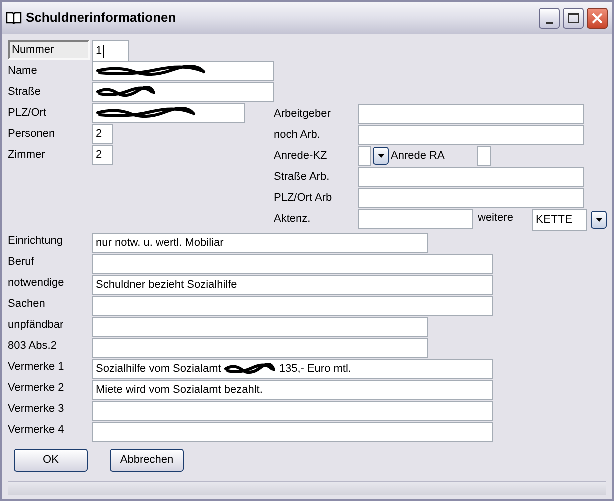  What do you see at coordinates (573, 18) in the screenshot?
I see `maximize-button` at bounding box center [573, 18].